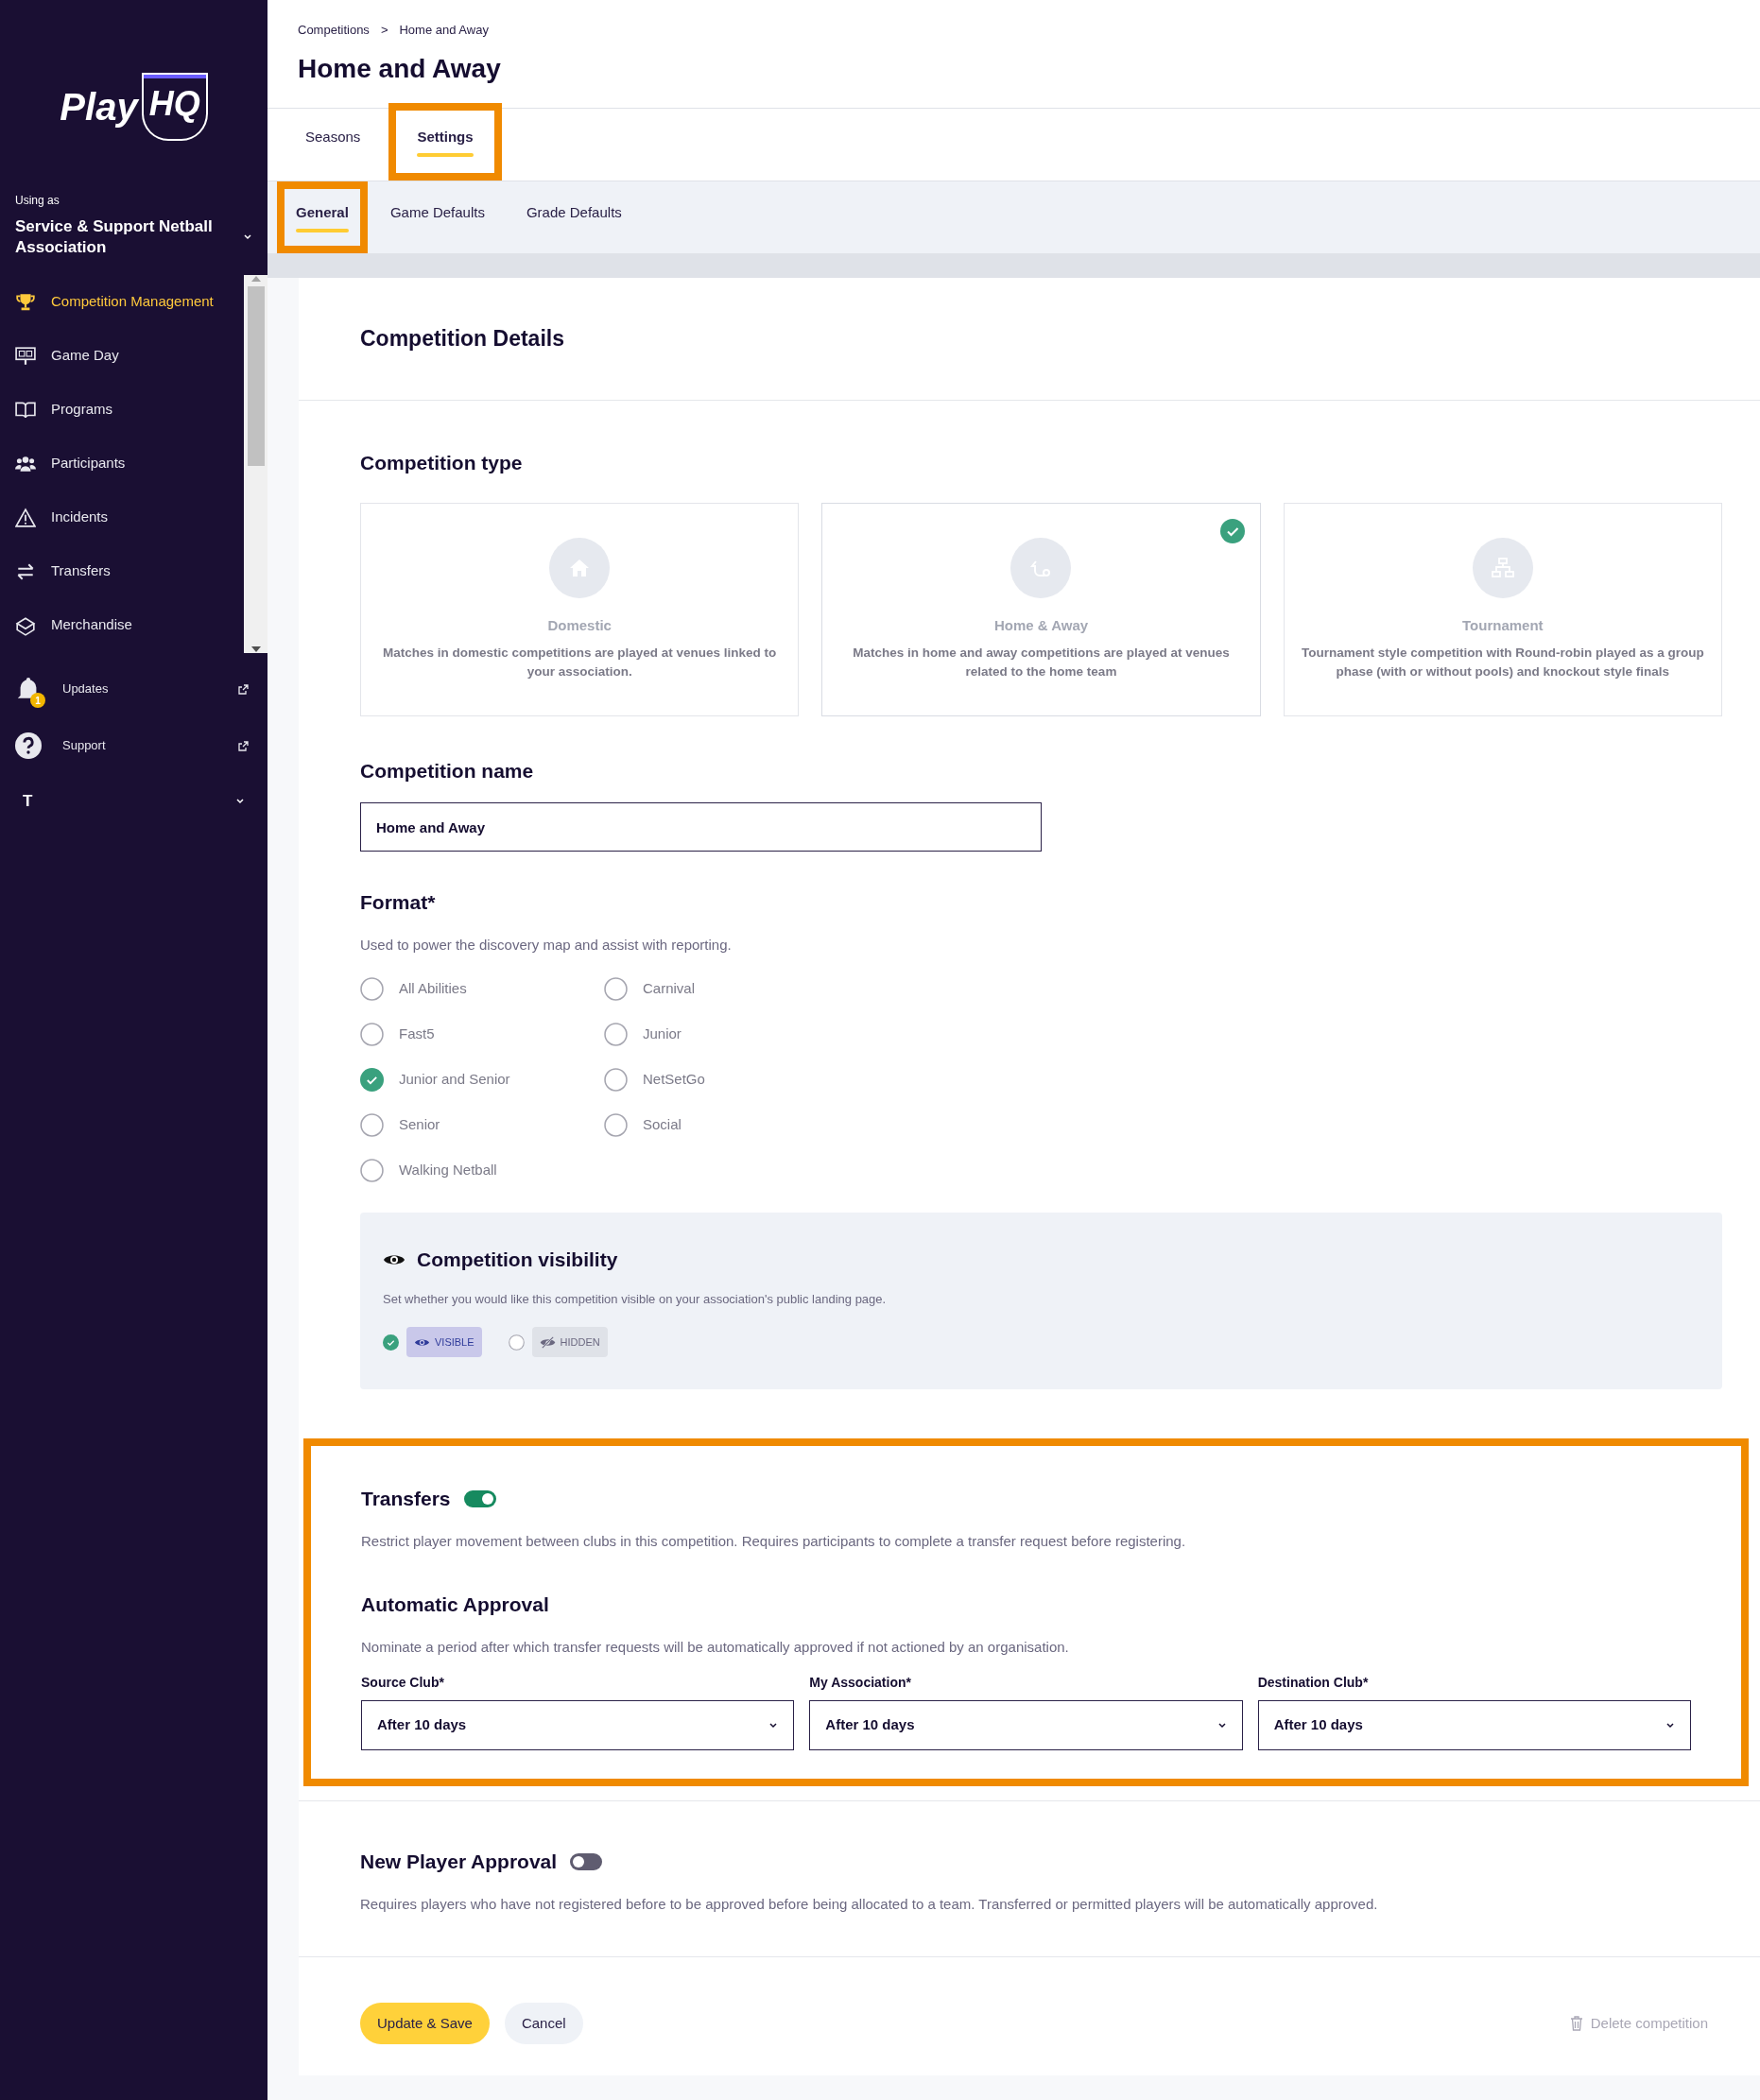 The height and width of the screenshot is (2100, 1760). Describe the element at coordinates (122, 571) in the screenshot. I see `nav-item: Transfers` at that location.